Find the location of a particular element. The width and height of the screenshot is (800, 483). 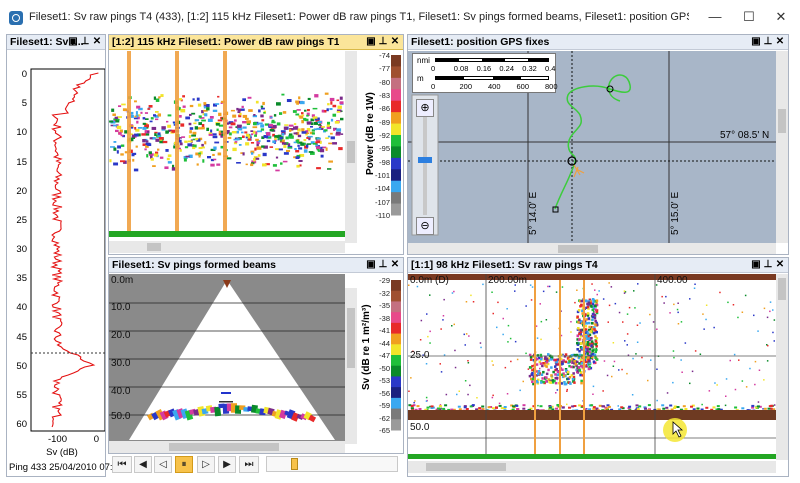

scale-tick-label: 0.4 is located at coordinates (550, 68).